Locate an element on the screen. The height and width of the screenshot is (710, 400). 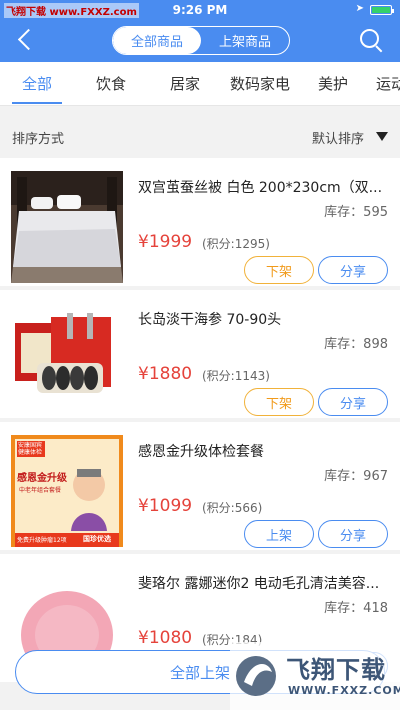
fxxz-watermark-logo: 飞翔下载 WWW.FXXZ.COM is located at coordinates (315, 676).